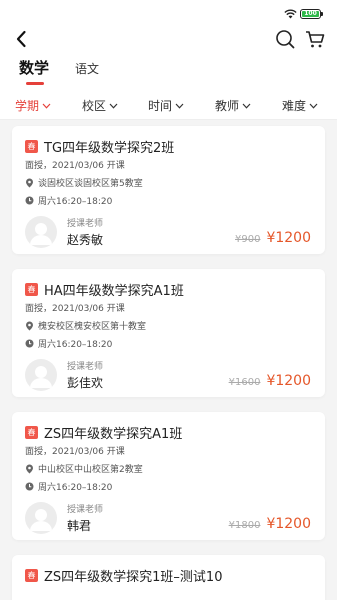 The height and width of the screenshot is (600, 337). I want to click on status-icons: 100, so click(303, 14).